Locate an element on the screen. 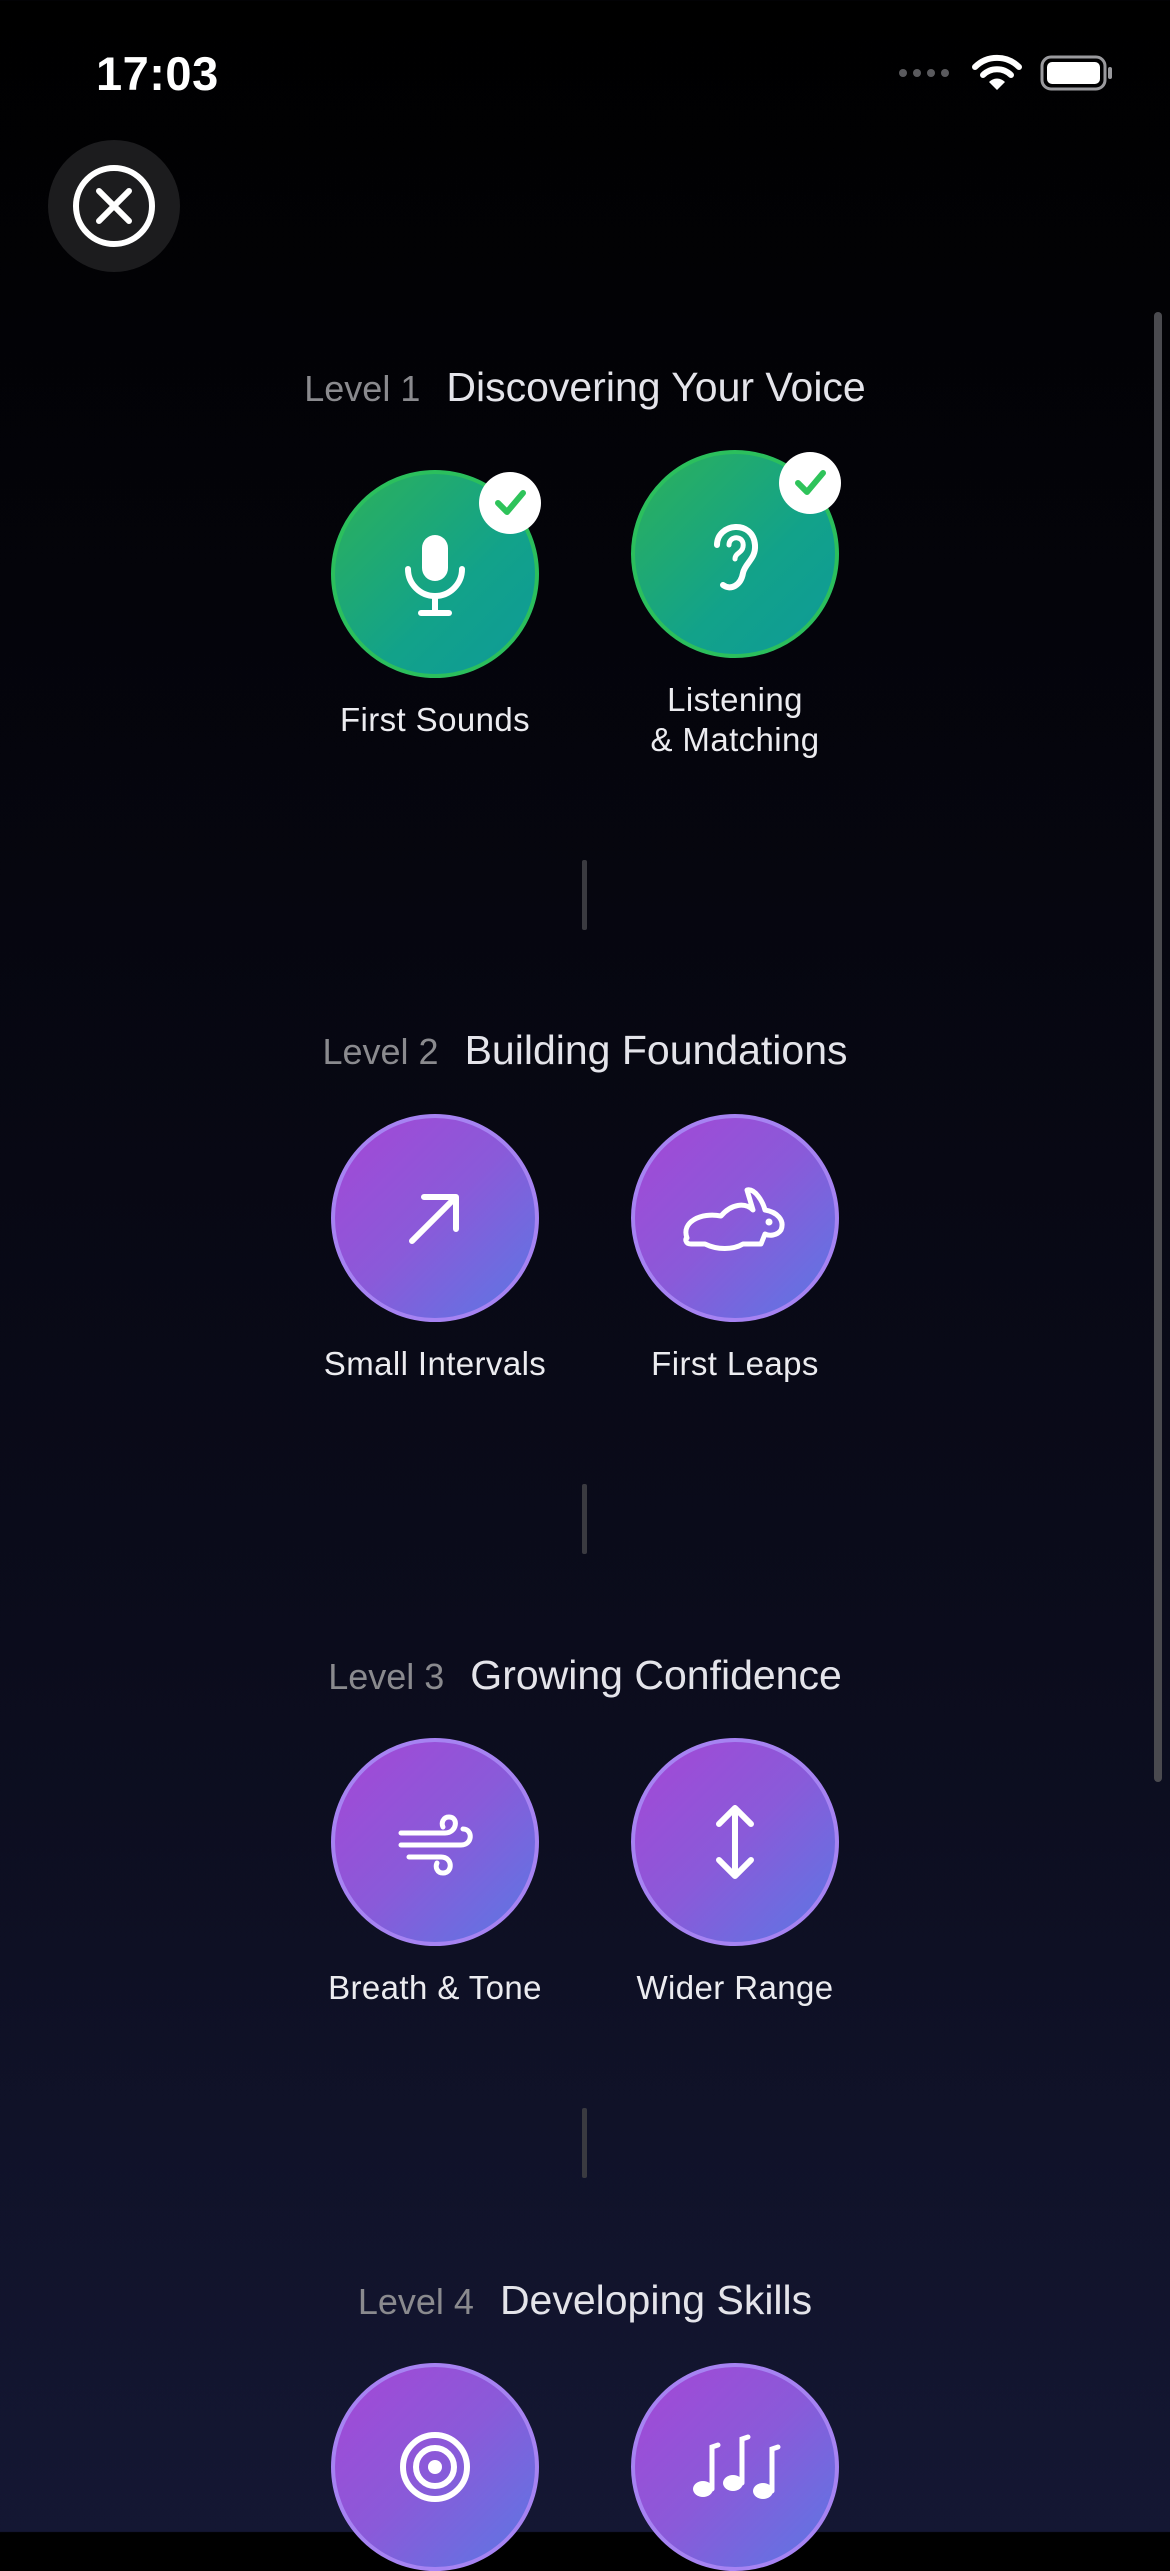 This screenshot has height=2571, width=1170. status-time: 17:03 is located at coordinates (157, 73).